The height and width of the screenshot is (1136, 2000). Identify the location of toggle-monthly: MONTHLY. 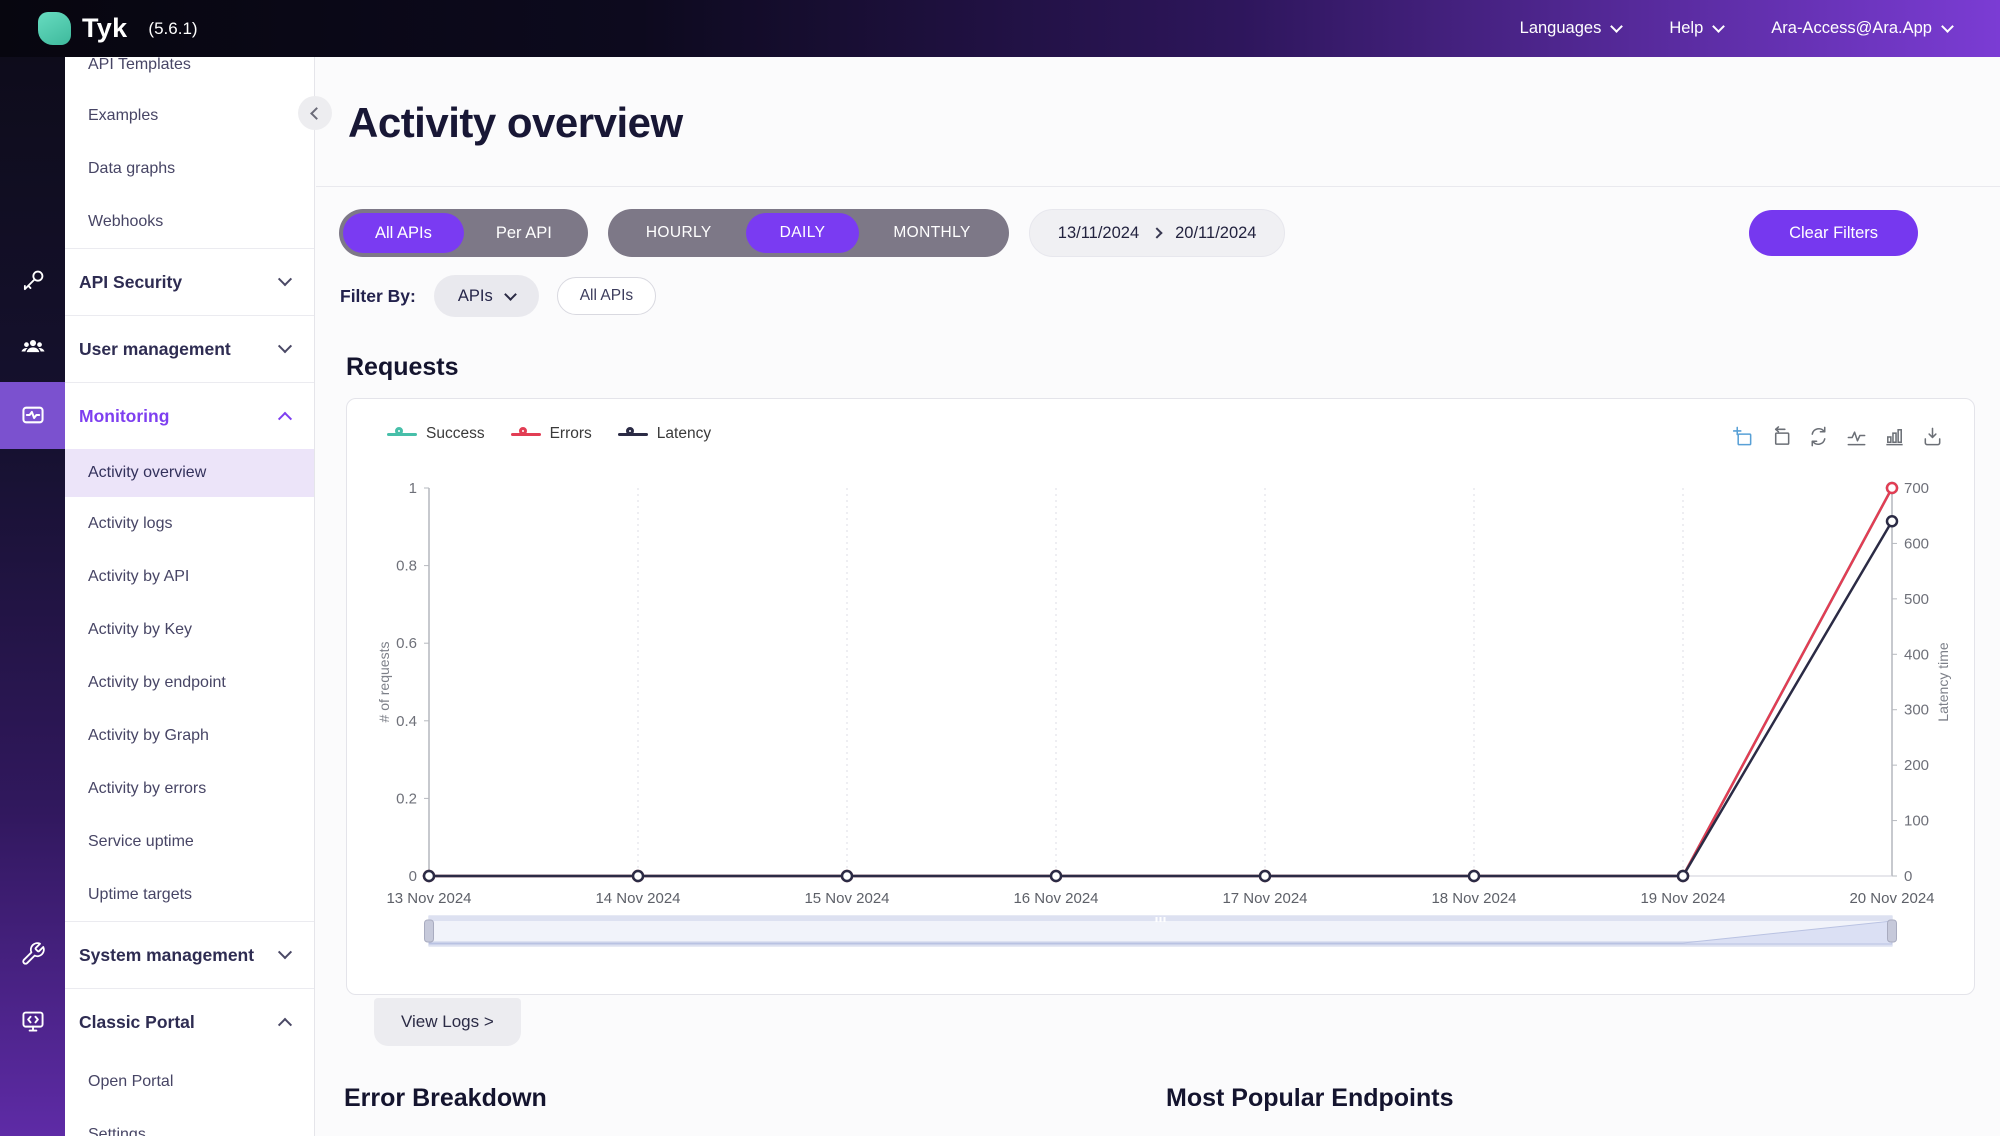
(931, 233).